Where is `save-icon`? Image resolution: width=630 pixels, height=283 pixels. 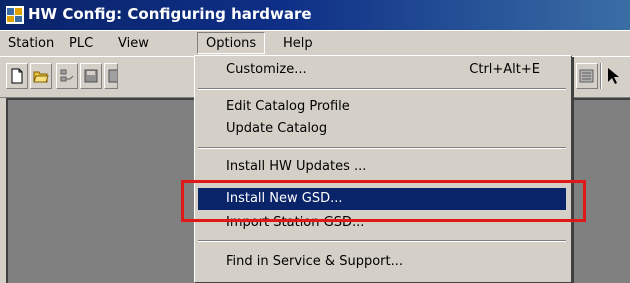
save-icon is located at coordinates (91, 76).